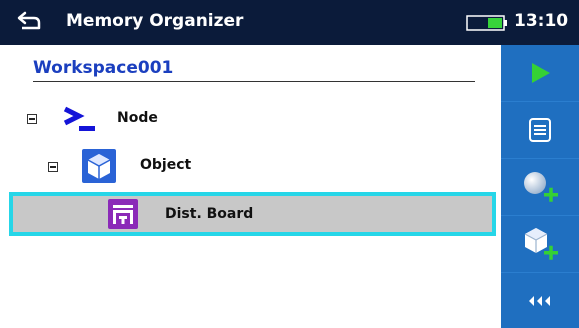 This screenshot has width=579, height=328. What do you see at coordinates (99, 166) in the screenshot?
I see `cube-icon` at bounding box center [99, 166].